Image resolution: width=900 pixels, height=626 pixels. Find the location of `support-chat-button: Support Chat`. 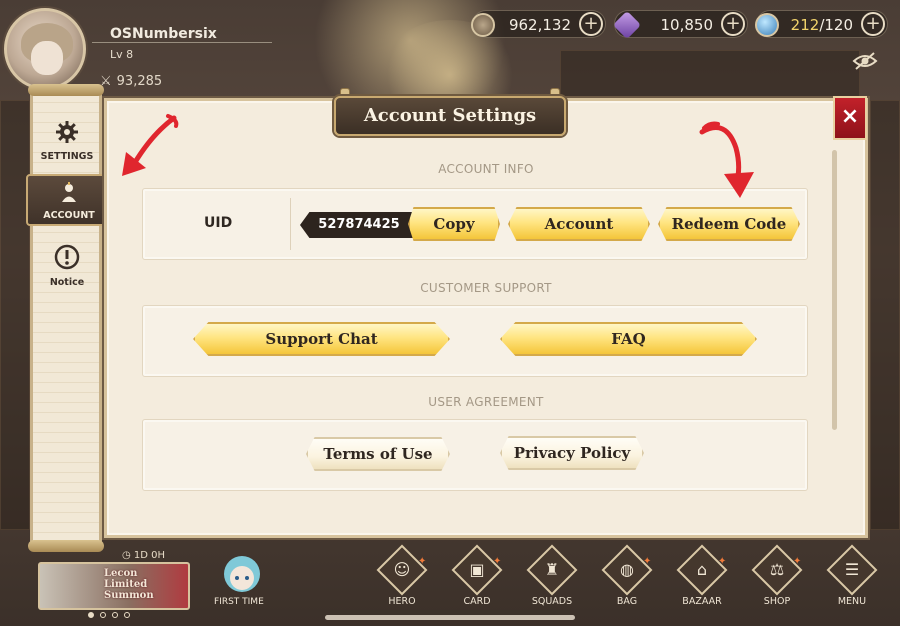

support-chat-button: Support Chat is located at coordinates (321, 339).